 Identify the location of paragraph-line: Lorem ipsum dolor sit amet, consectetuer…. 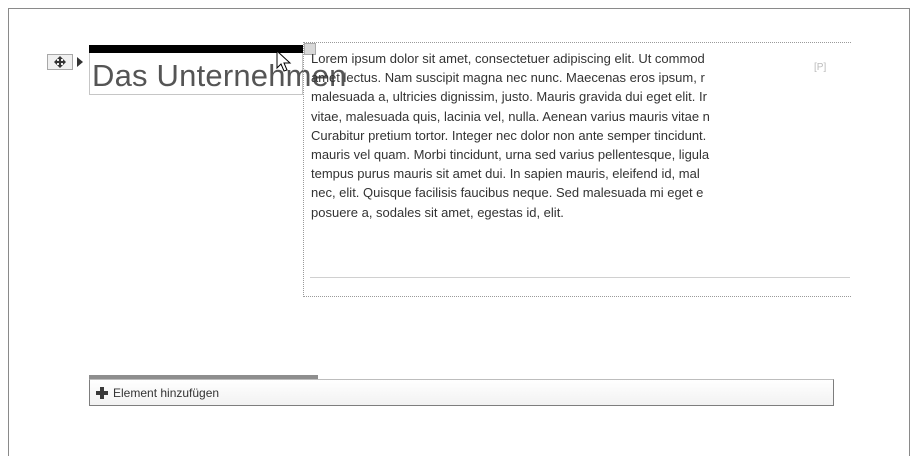
(508, 58).